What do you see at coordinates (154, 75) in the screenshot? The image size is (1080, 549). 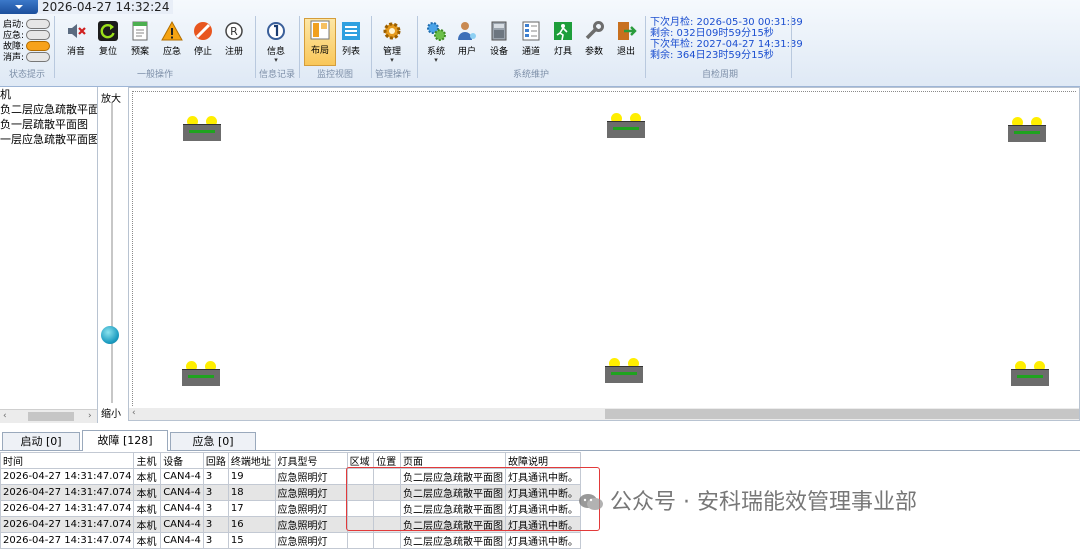 I see `group-caption-general: 一般操作` at bounding box center [154, 75].